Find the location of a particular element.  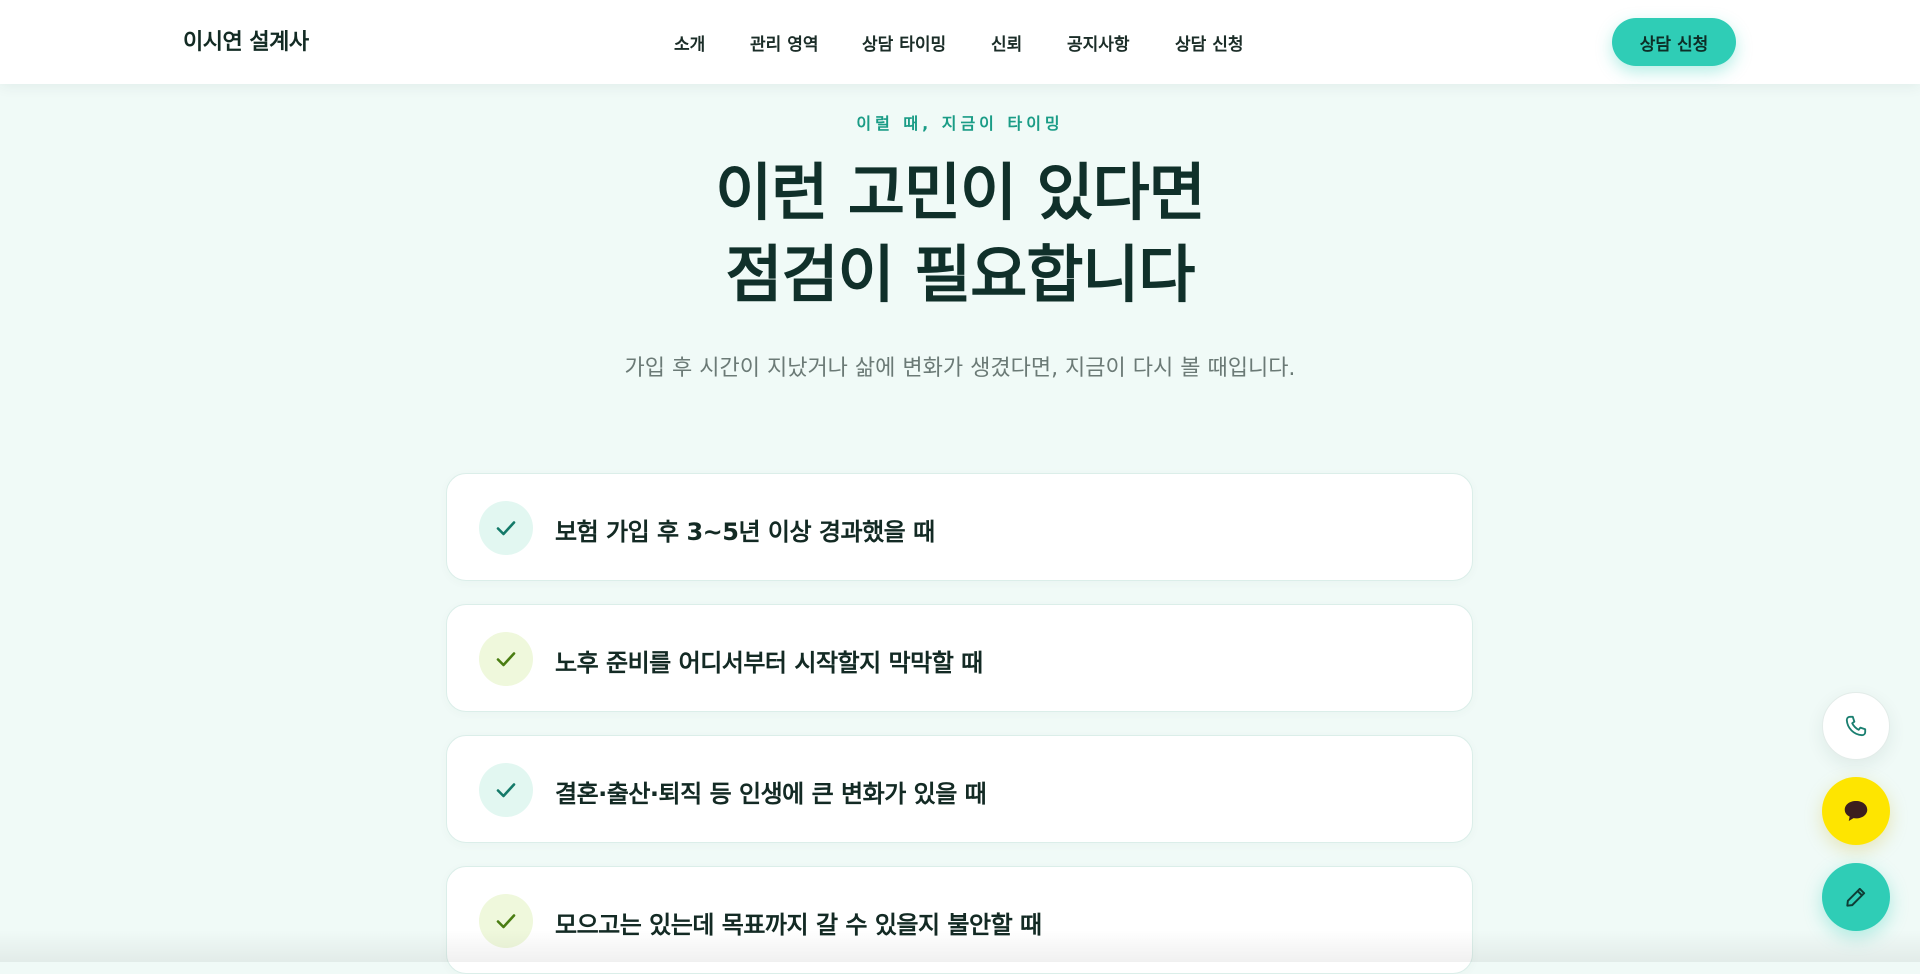

checklist-item: 보험 가입 후 3~5년 이상 경과했을 때 is located at coordinates (959, 527).